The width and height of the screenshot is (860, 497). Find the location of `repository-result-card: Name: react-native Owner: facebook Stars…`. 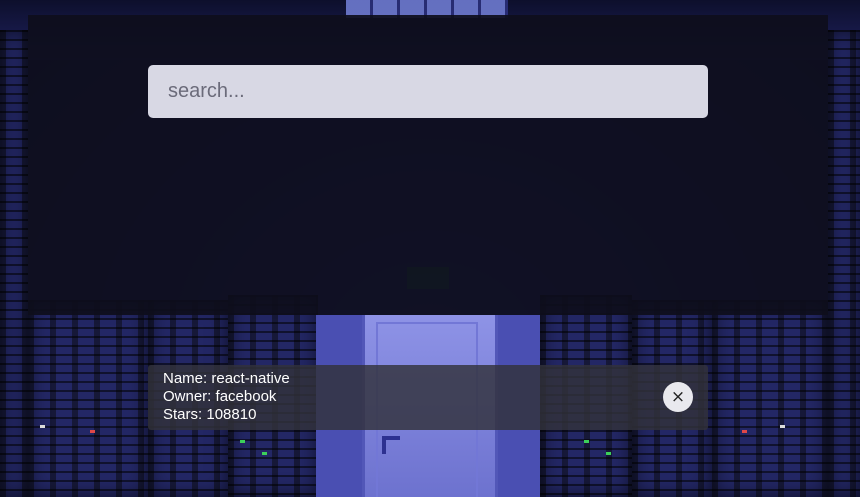

repository-result-card: Name: react-native Owner: facebook Stars… is located at coordinates (428, 397).